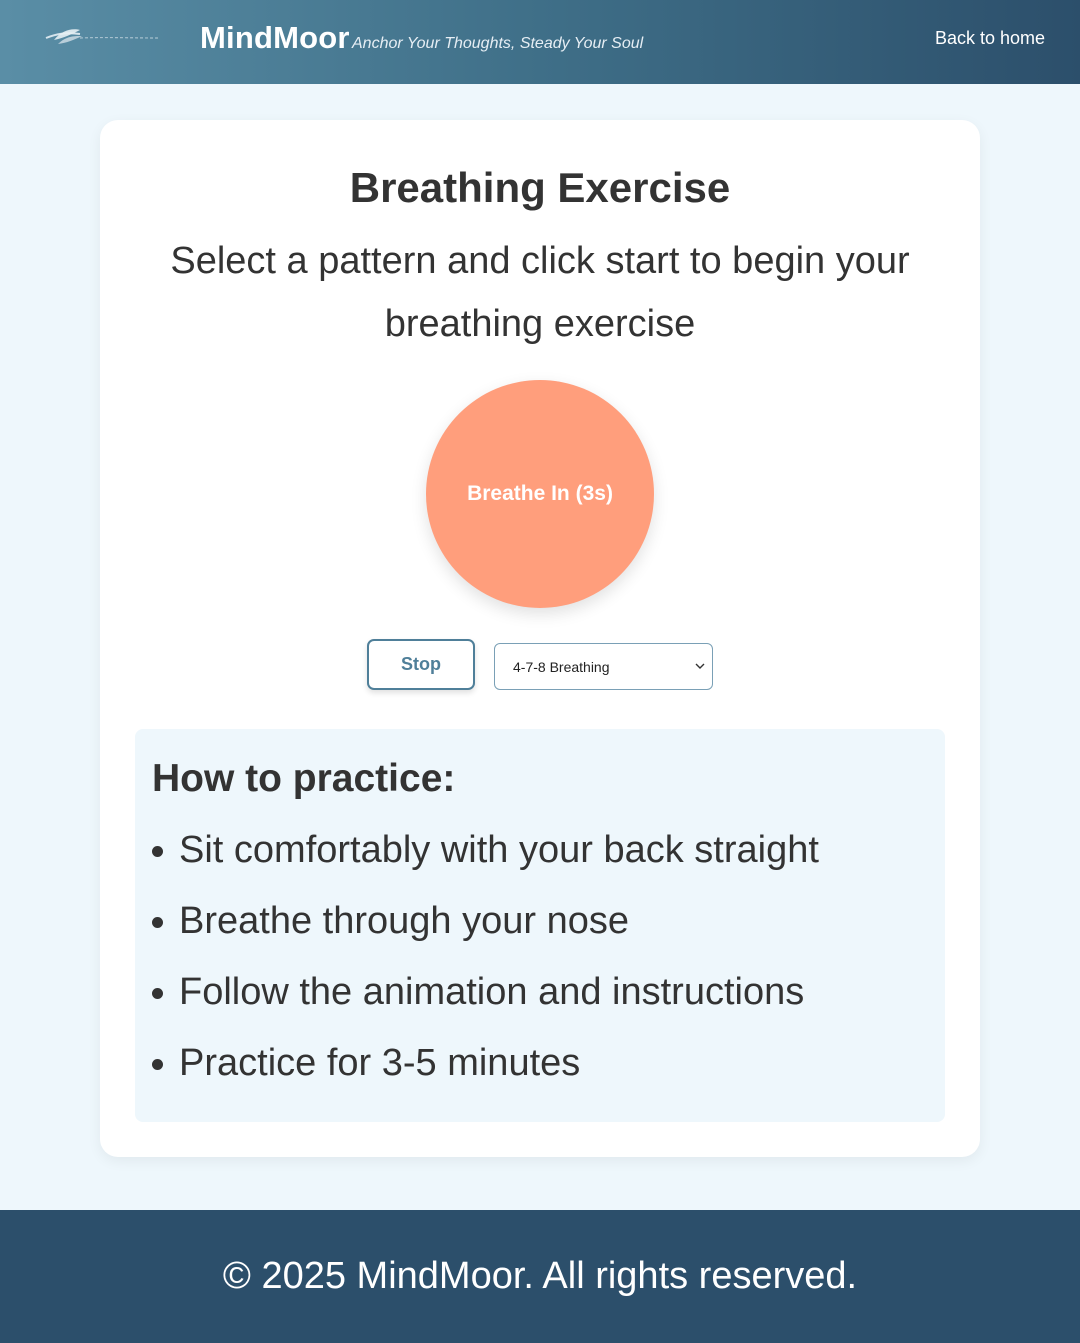  What do you see at coordinates (561, 666) in the screenshot?
I see `pattern-select-value: 4-7-8 Breathing` at bounding box center [561, 666].